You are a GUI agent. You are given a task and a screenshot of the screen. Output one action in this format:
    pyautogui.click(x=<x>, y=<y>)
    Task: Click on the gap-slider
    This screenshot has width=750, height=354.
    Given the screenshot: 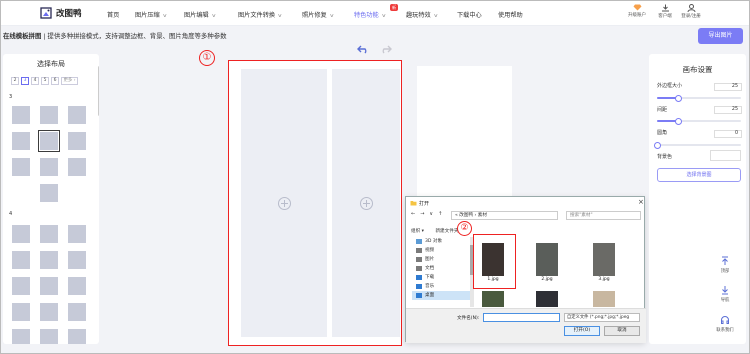 What is the action you would take?
    pyautogui.click(x=699, y=121)
    